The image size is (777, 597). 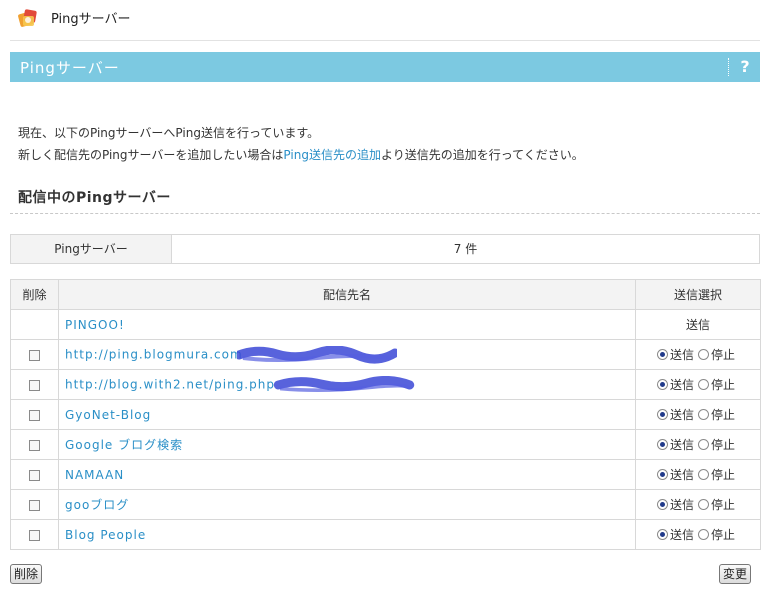 What do you see at coordinates (94, 198) in the screenshot?
I see `section-title: 配信中のPingサーバー` at bounding box center [94, 198].